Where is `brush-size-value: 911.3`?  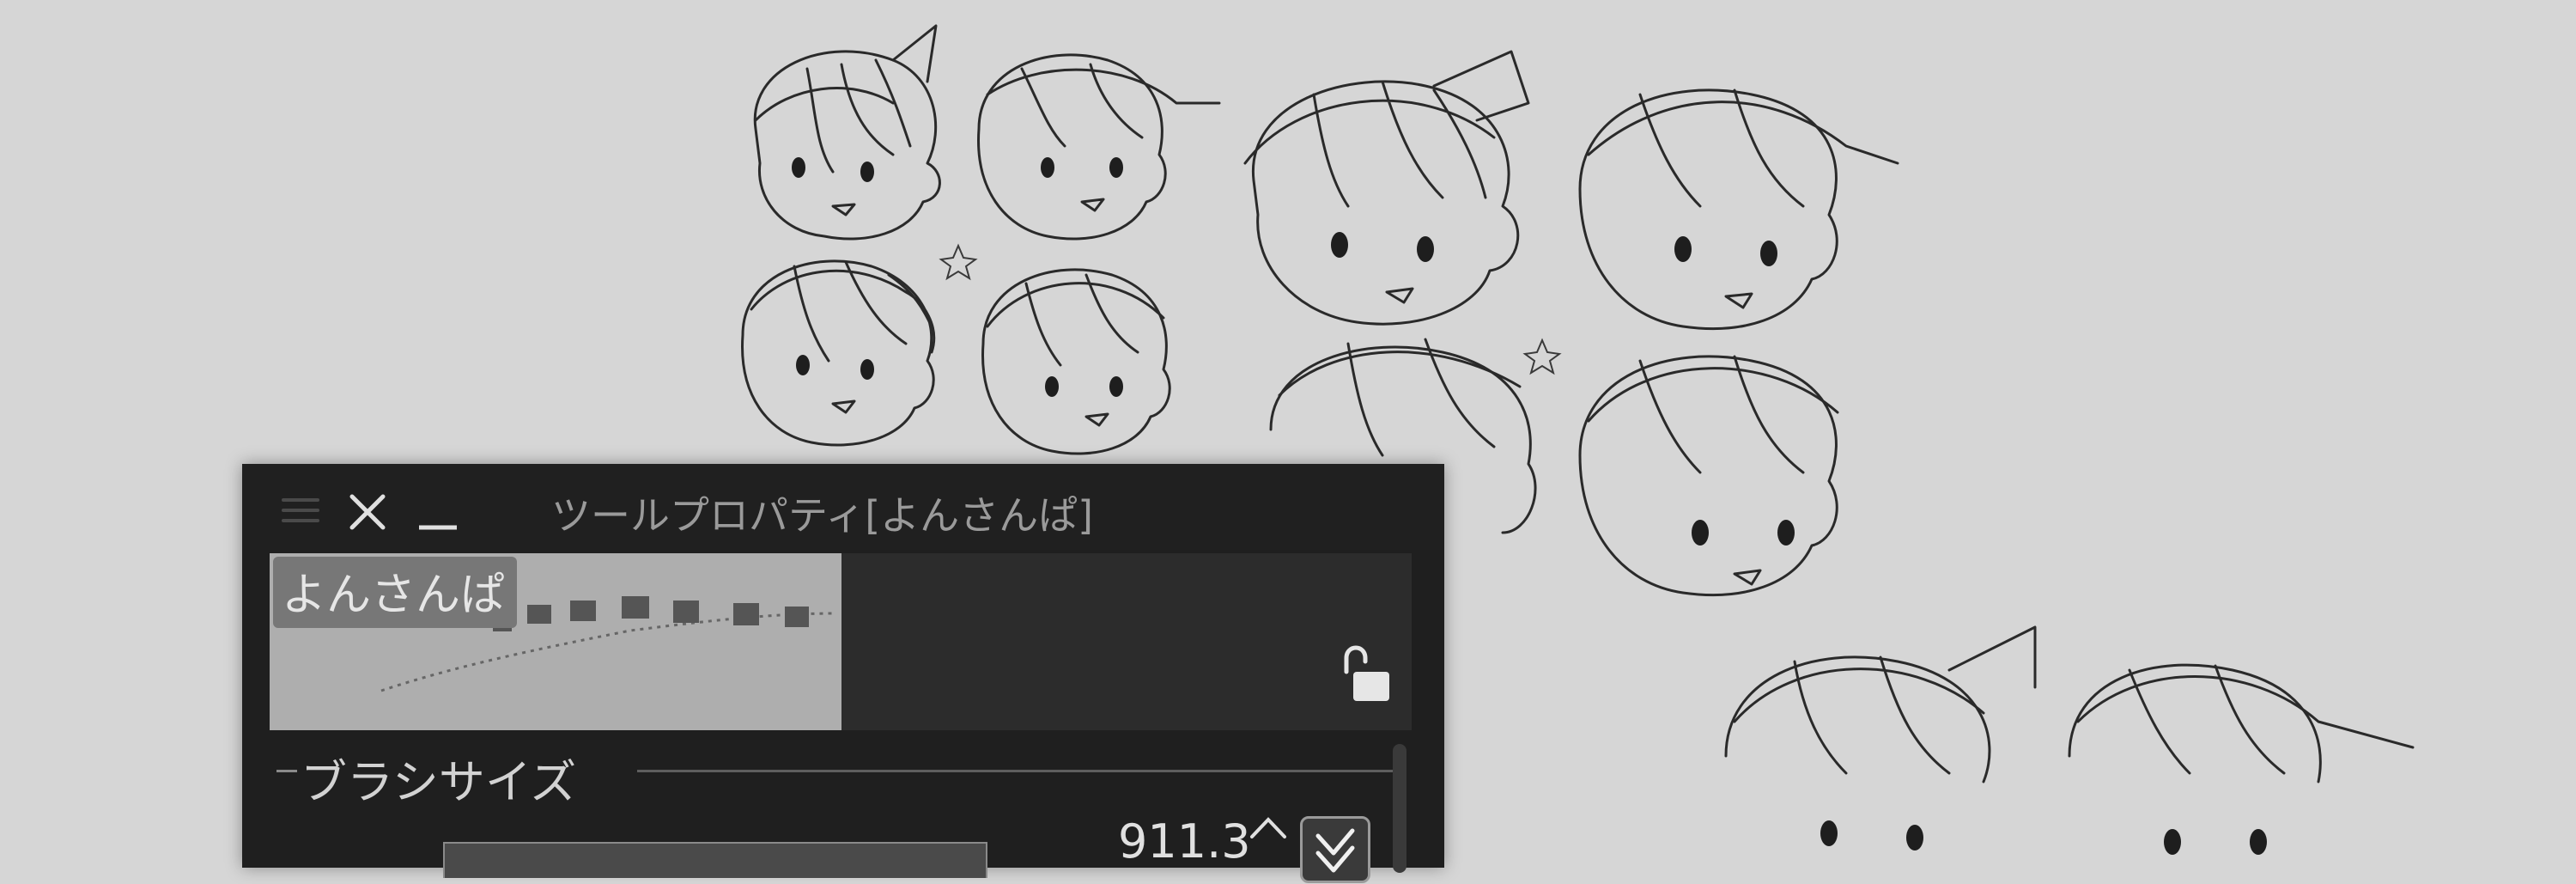 brush-size-value: 911.3 is located at coordinates (1184, 841).